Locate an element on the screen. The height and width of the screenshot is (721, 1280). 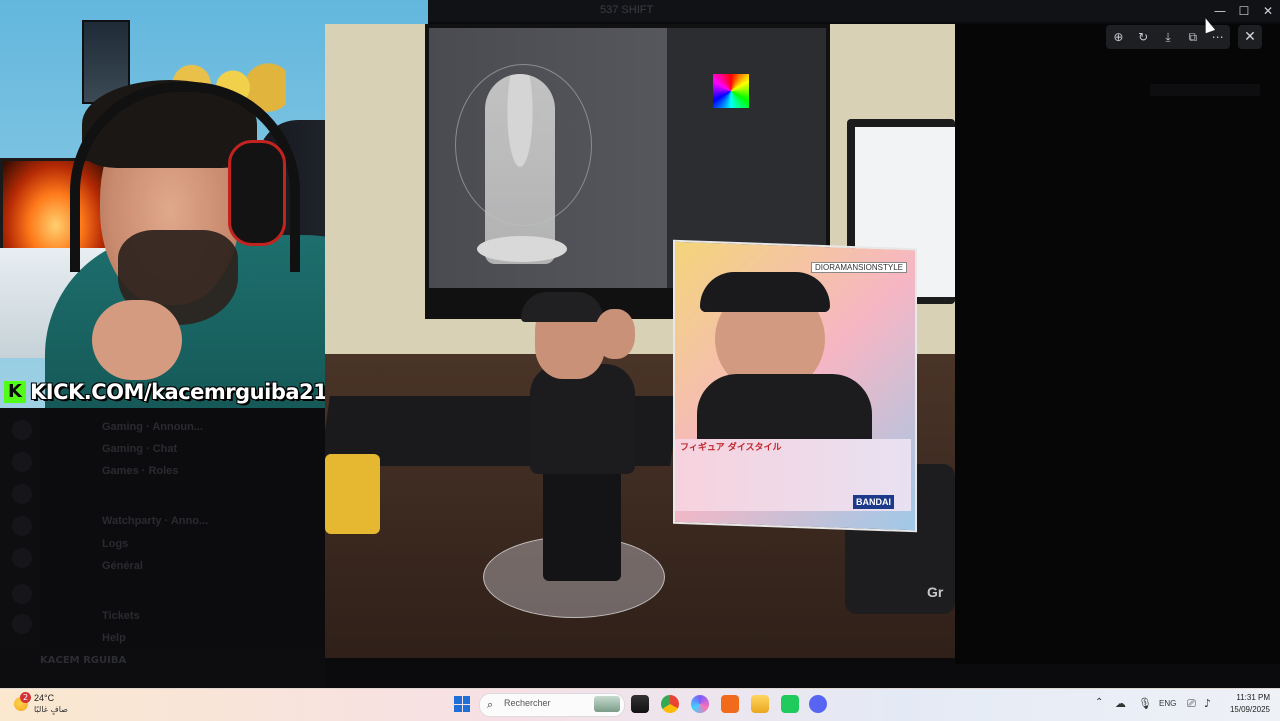
photo-figure-legs is located at coordinates (582, 525).